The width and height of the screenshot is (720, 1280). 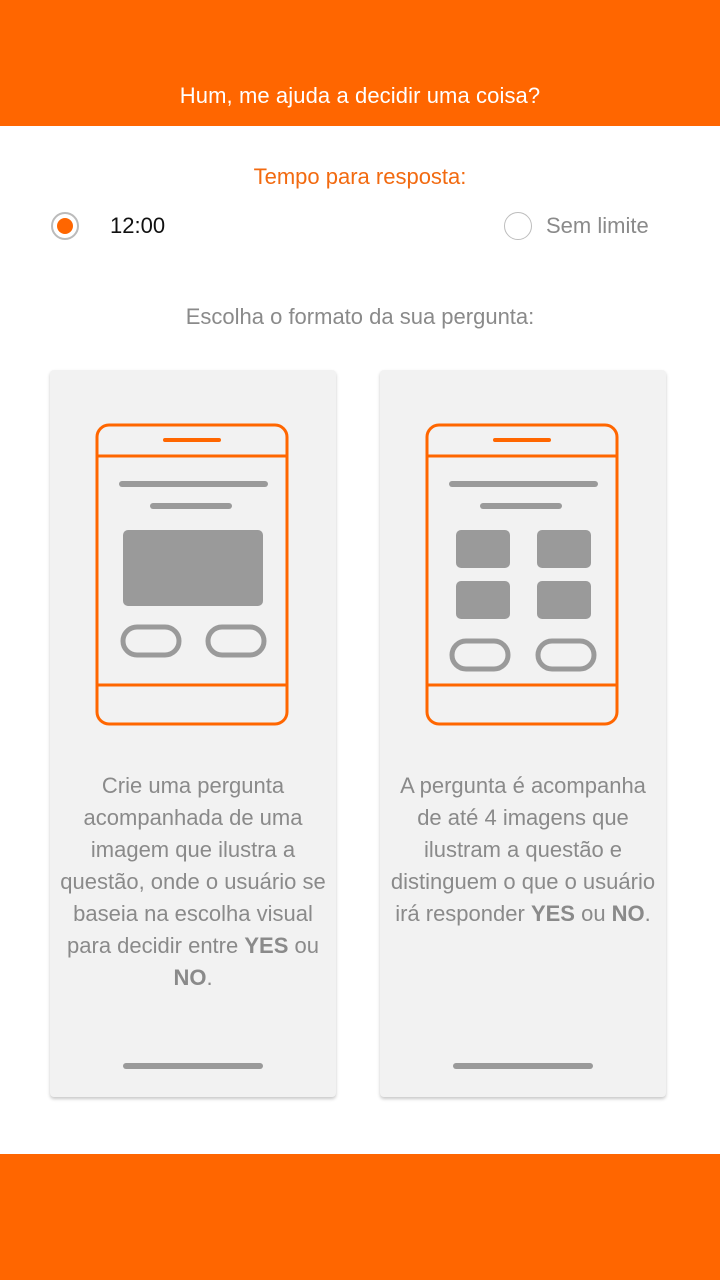 What do you see at coordinates (597, 226) in the screenshot?
I see `radio-no-limit-label: Sem limite` at bounding box center [597, 226].